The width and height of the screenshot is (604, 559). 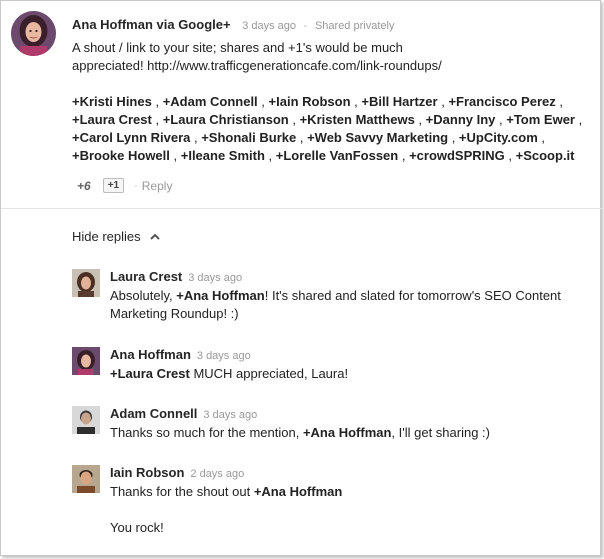 I want to click on mention-link: +Web Savvy Marketing, so click(x=377, y=137).